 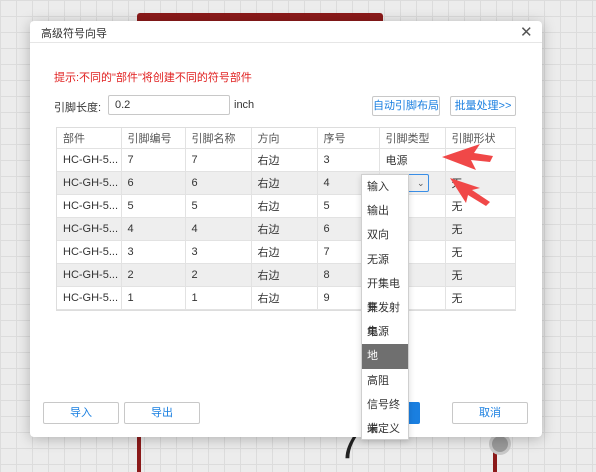 What do you see at coordinates (218, 229) in the screenshot?
I see `cell-pin-name: 4` at bounding box center [218, 229].